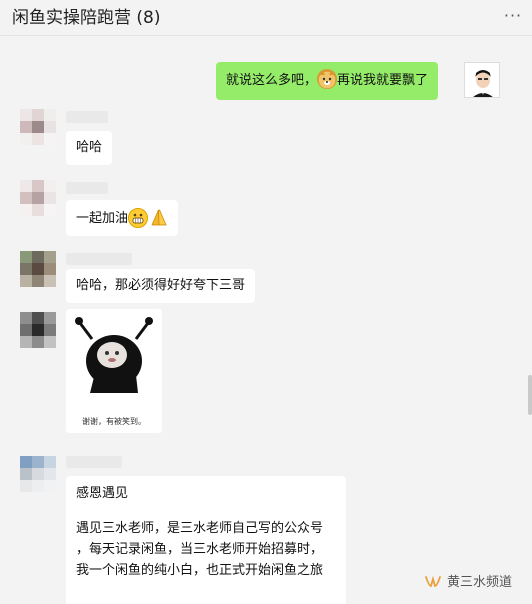  Describe the element at coordinates (102, 218) in the screenshot. I see `message-text: 一起加油` at that location.